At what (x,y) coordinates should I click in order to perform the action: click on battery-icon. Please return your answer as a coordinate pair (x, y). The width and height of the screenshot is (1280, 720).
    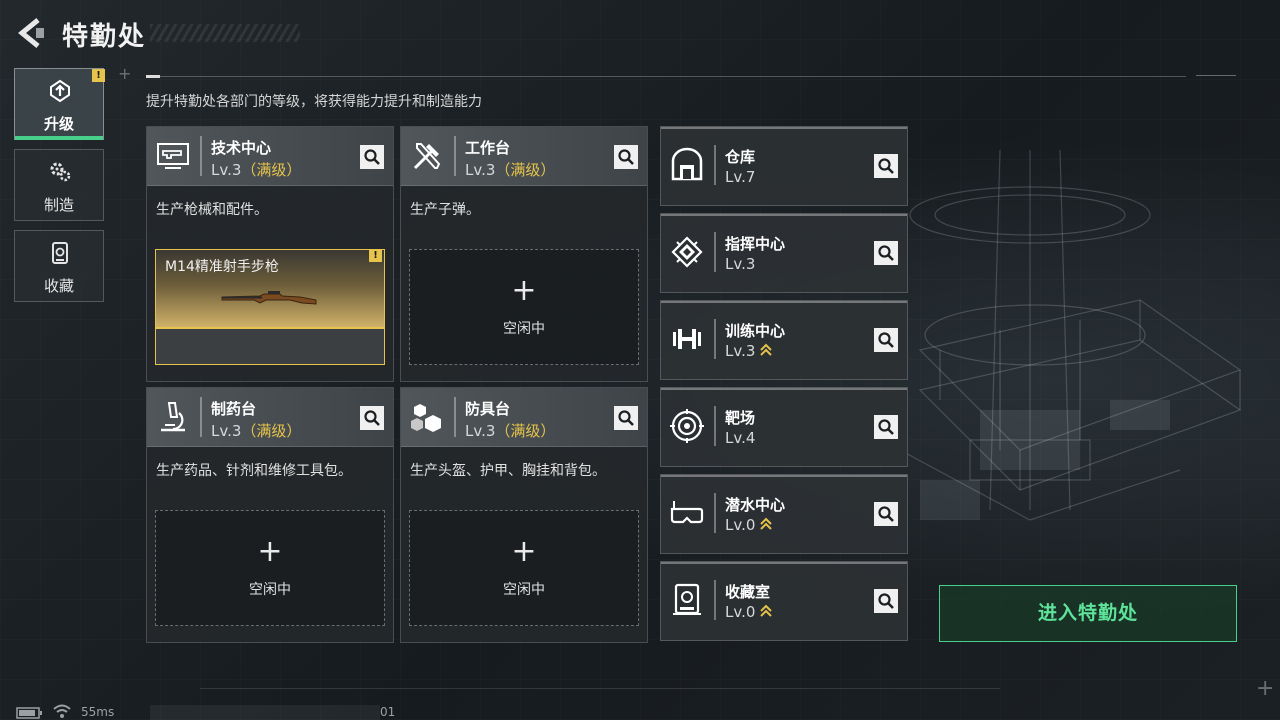
    Looking at the image, I should click on (29, 713).